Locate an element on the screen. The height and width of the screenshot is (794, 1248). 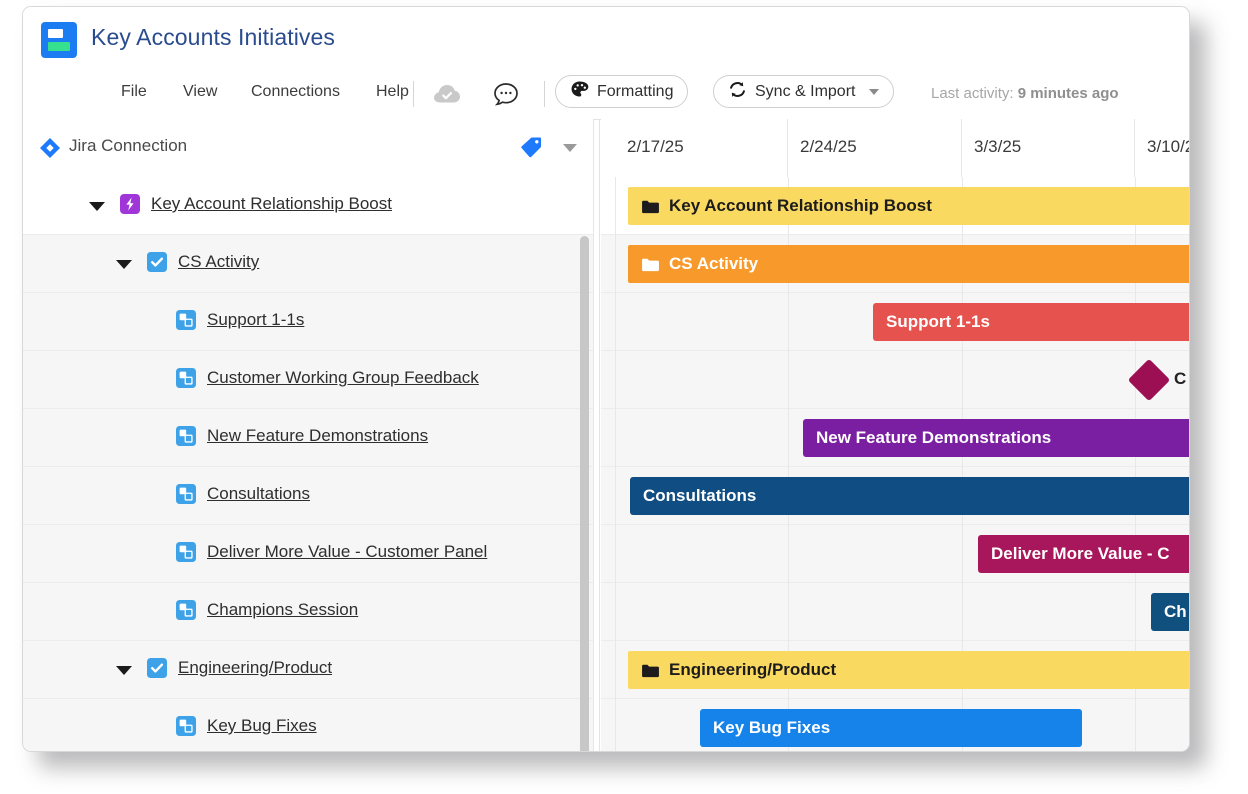
menu-item-connections: Connections is located at coordinates (295, 92).